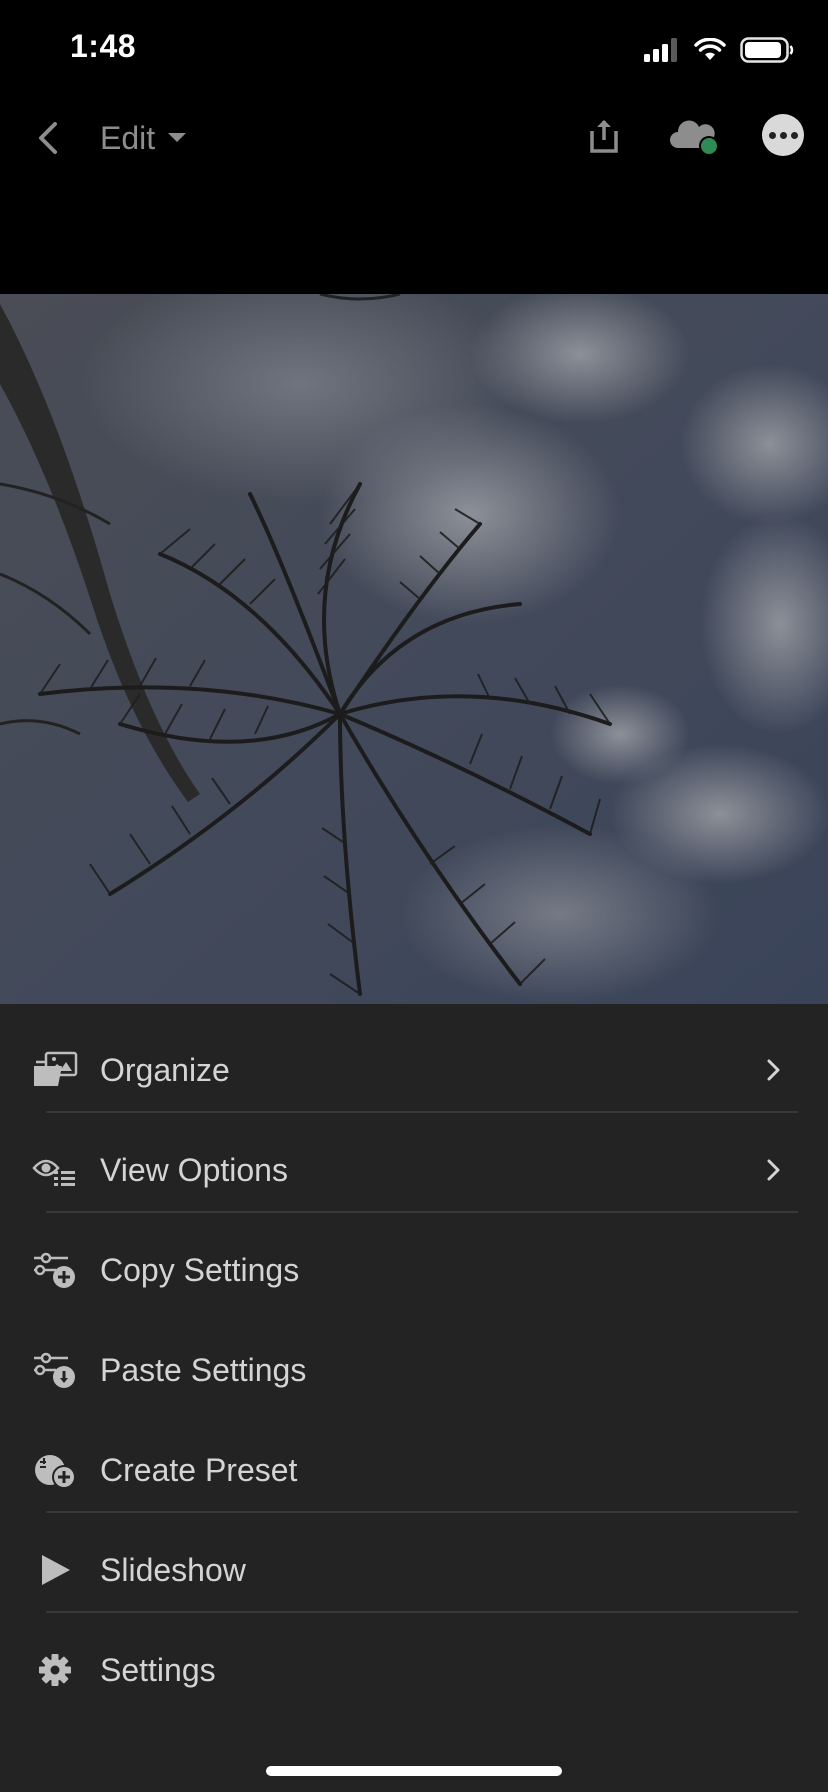  I want to click on menu-item-slideshow: Slideshow, so click(414, 1570).